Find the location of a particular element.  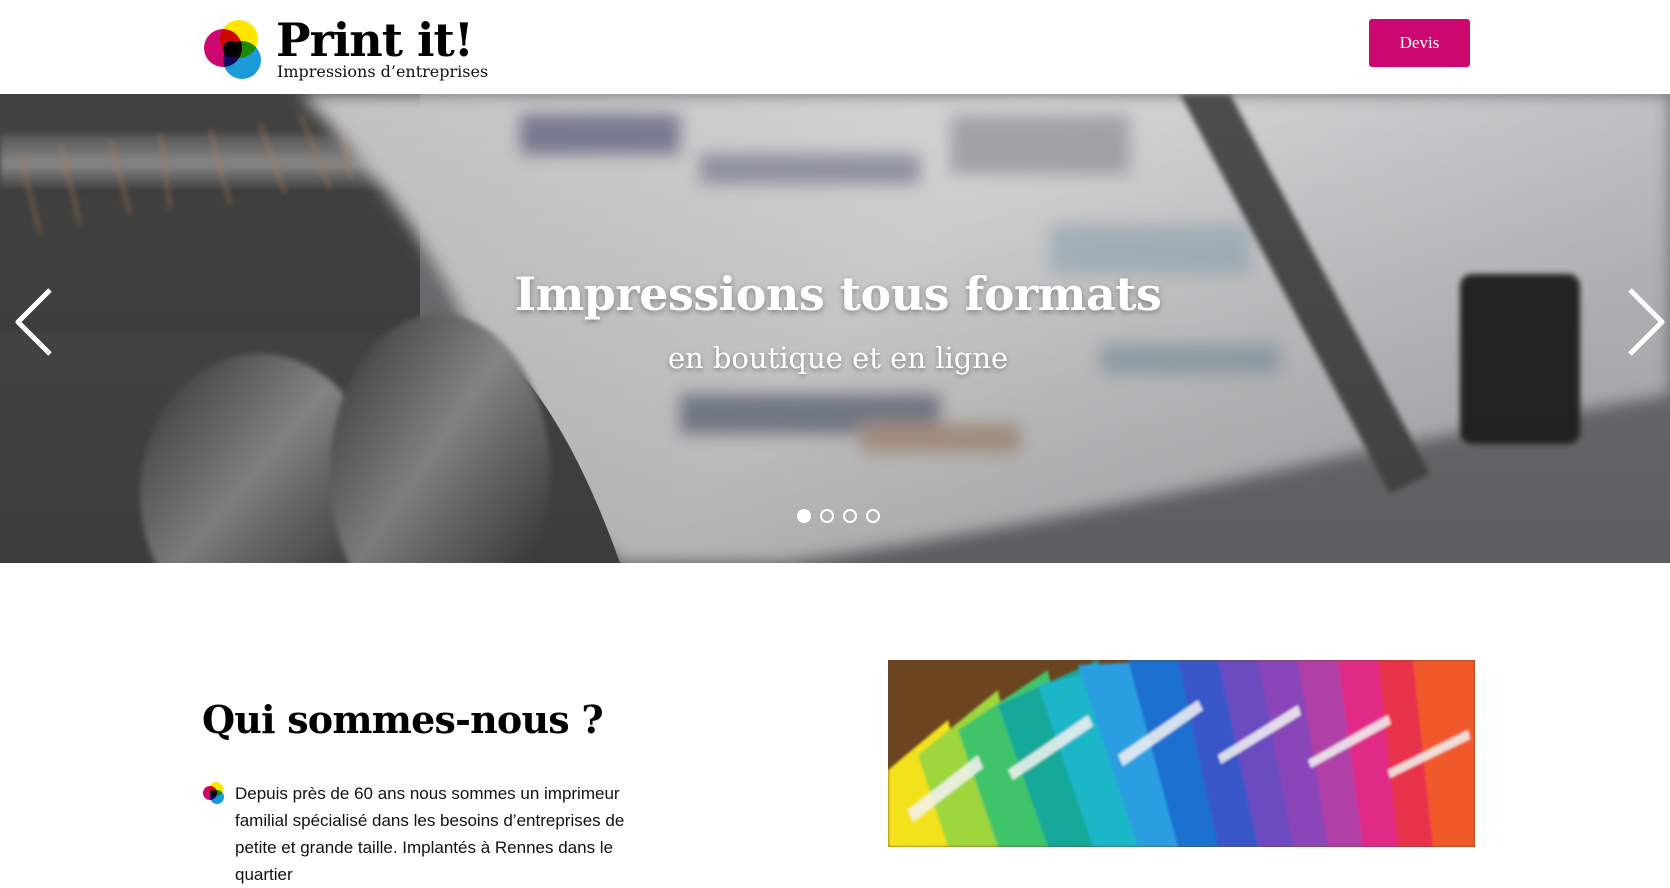

hero-title: Impressions tous formats is located at coordinates (838, 294).